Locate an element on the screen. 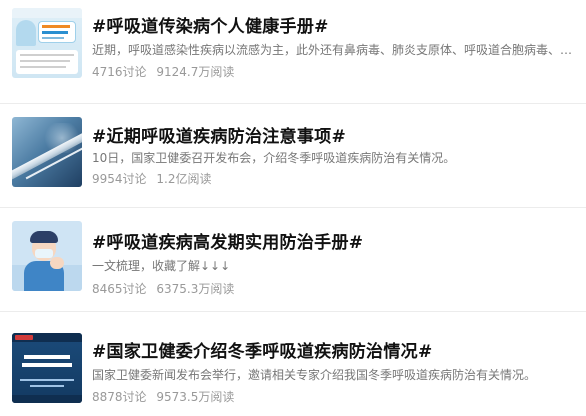  discussion-count: 8878讨论 is located at coordinates (119, 397).